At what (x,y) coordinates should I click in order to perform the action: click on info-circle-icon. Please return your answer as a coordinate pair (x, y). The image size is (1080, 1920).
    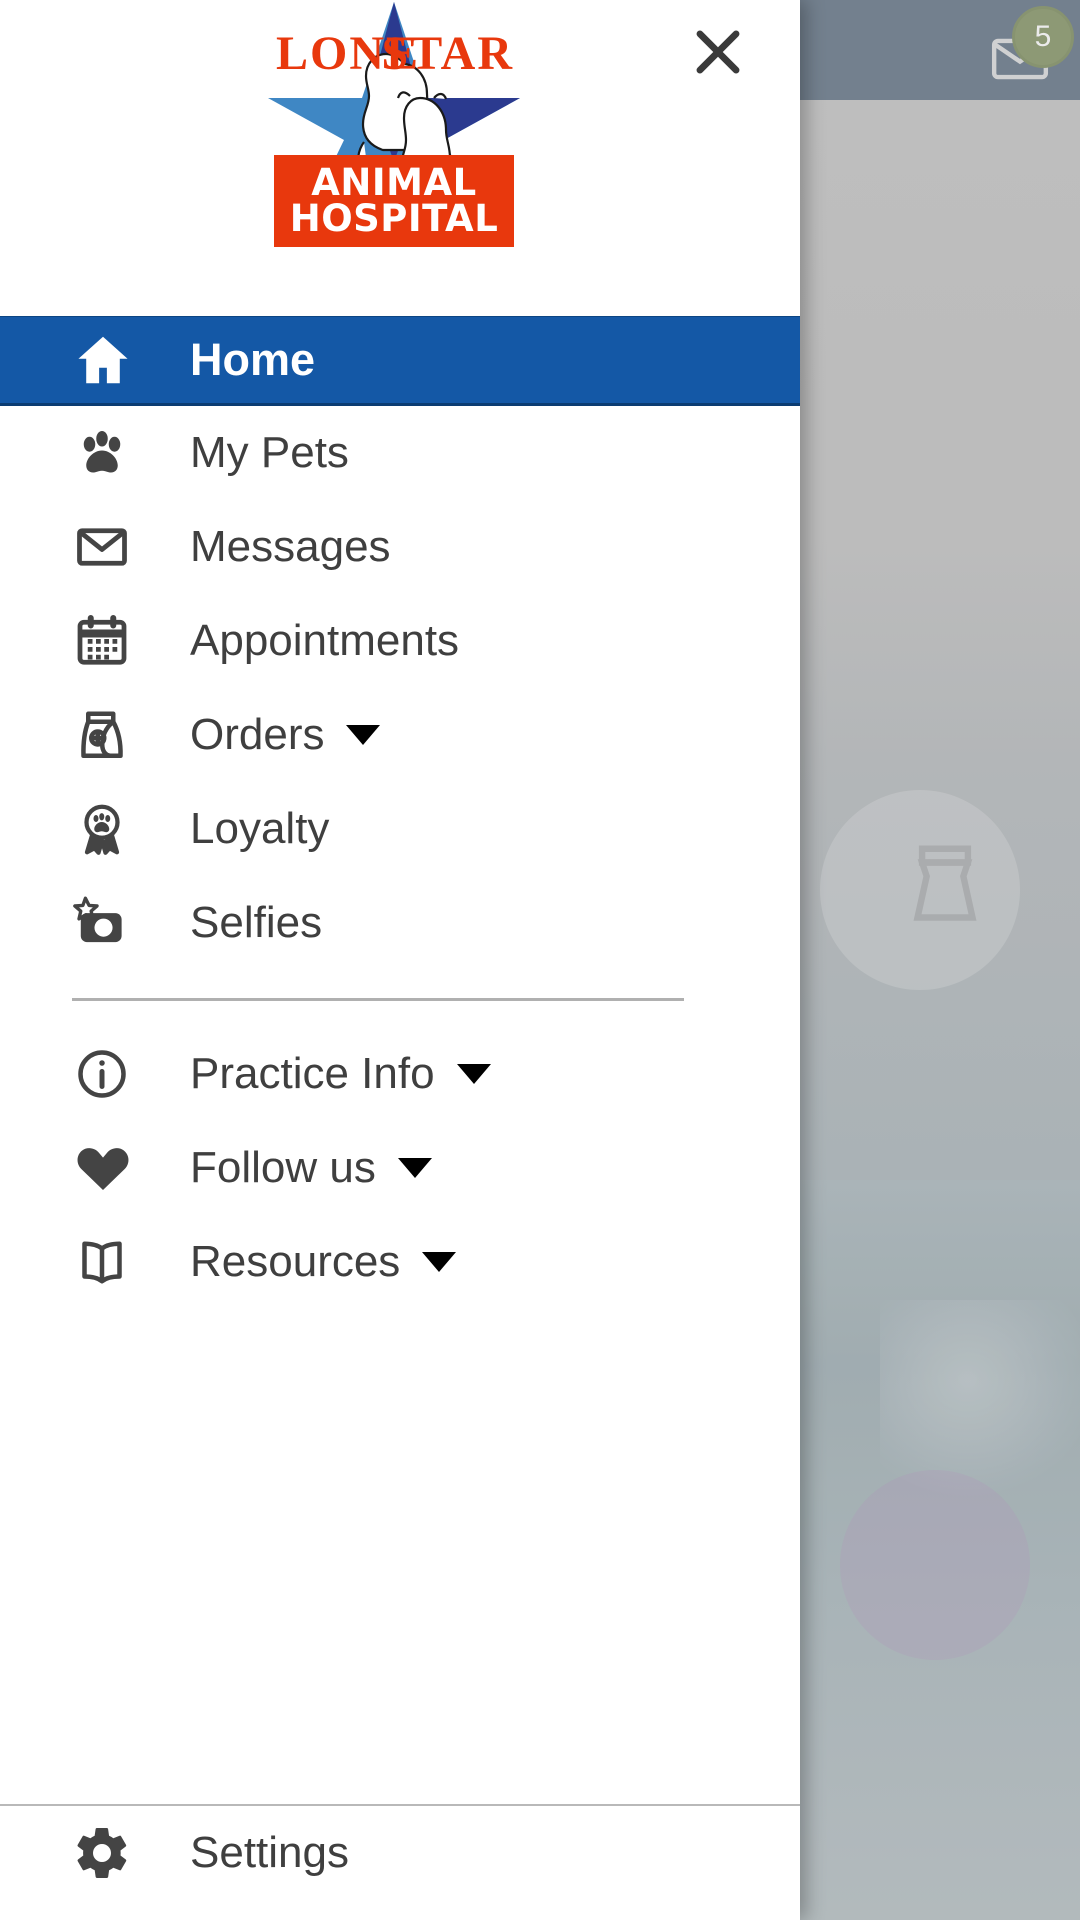
    Looking at the image, I should click on (109, 1074).